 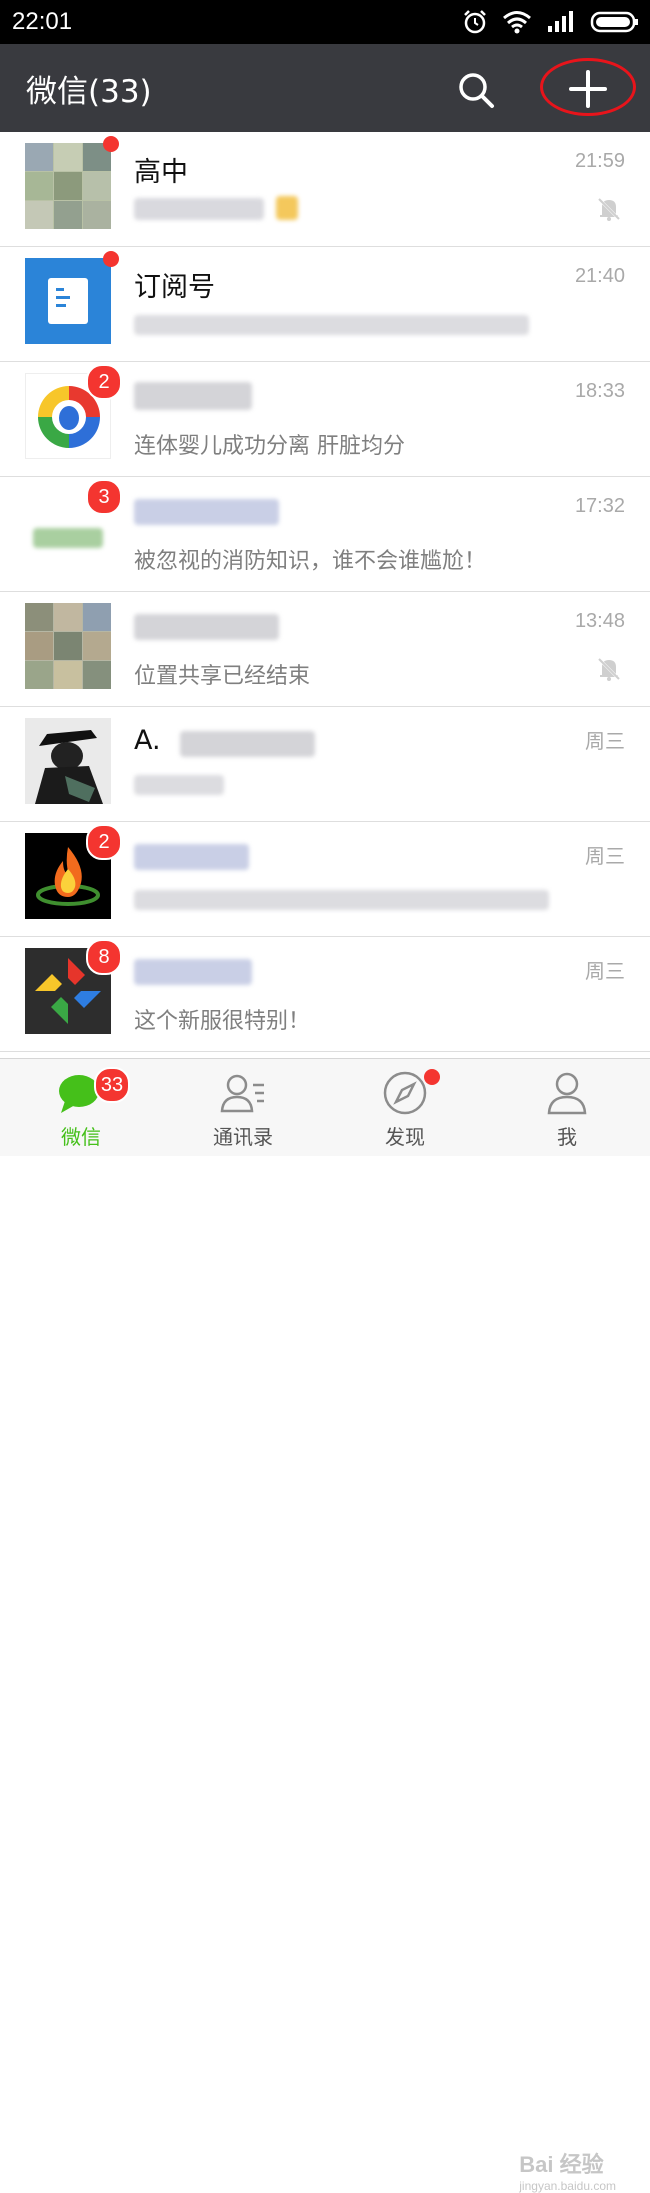 What do you see at coordinates (561, 2164) in the screenshot?
I see `watermark-line1: Bai 经验` at bounding box center [561, 2164].